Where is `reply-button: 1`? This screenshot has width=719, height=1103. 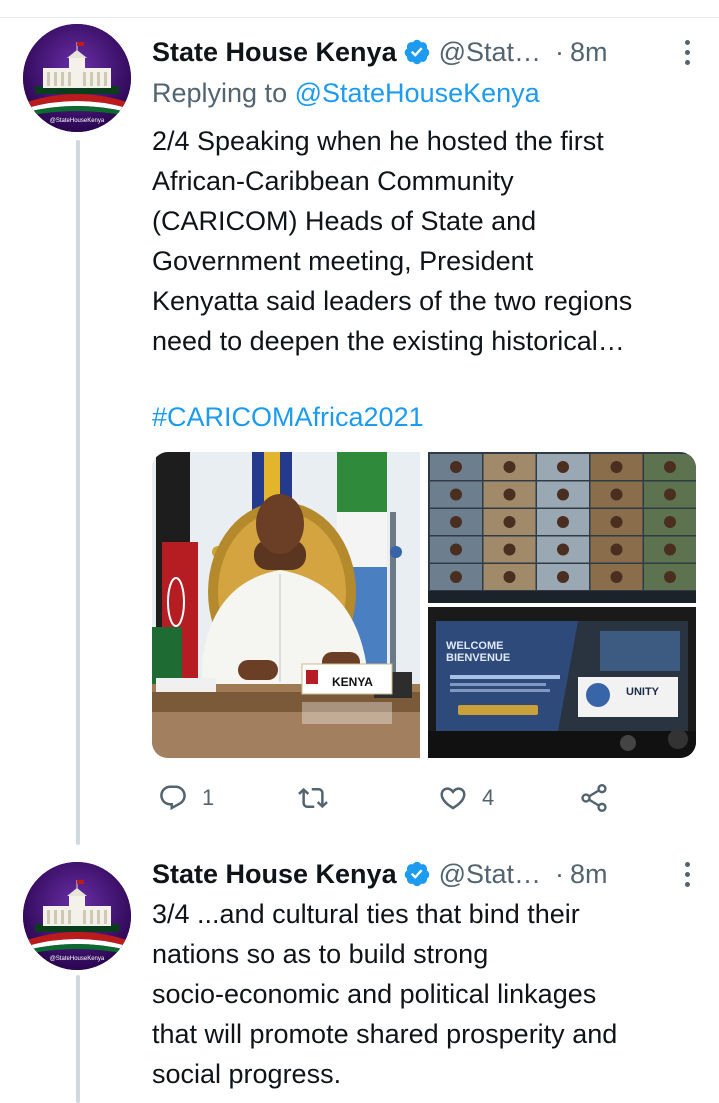 reply-button: 1 is located at coordinates (186, 798).